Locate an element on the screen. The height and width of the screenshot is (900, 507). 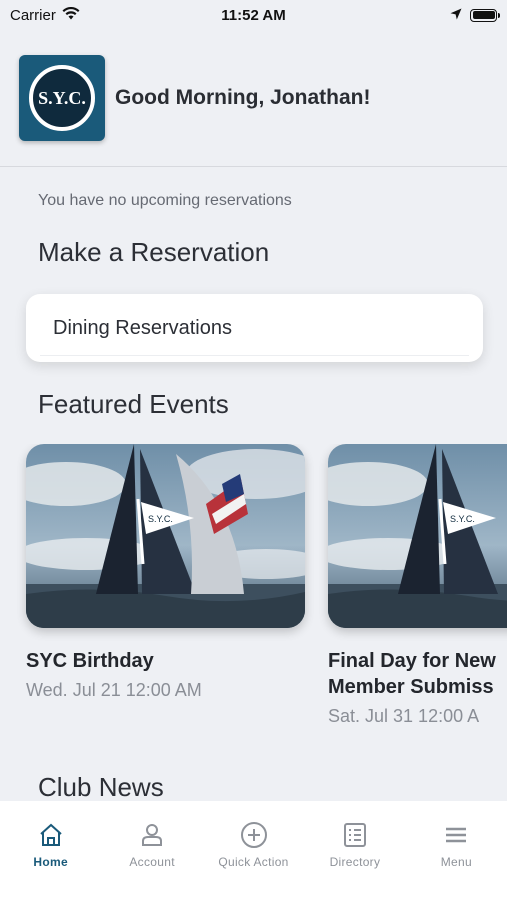
club-news-heading: Club News is located at coordinates (101, 787).